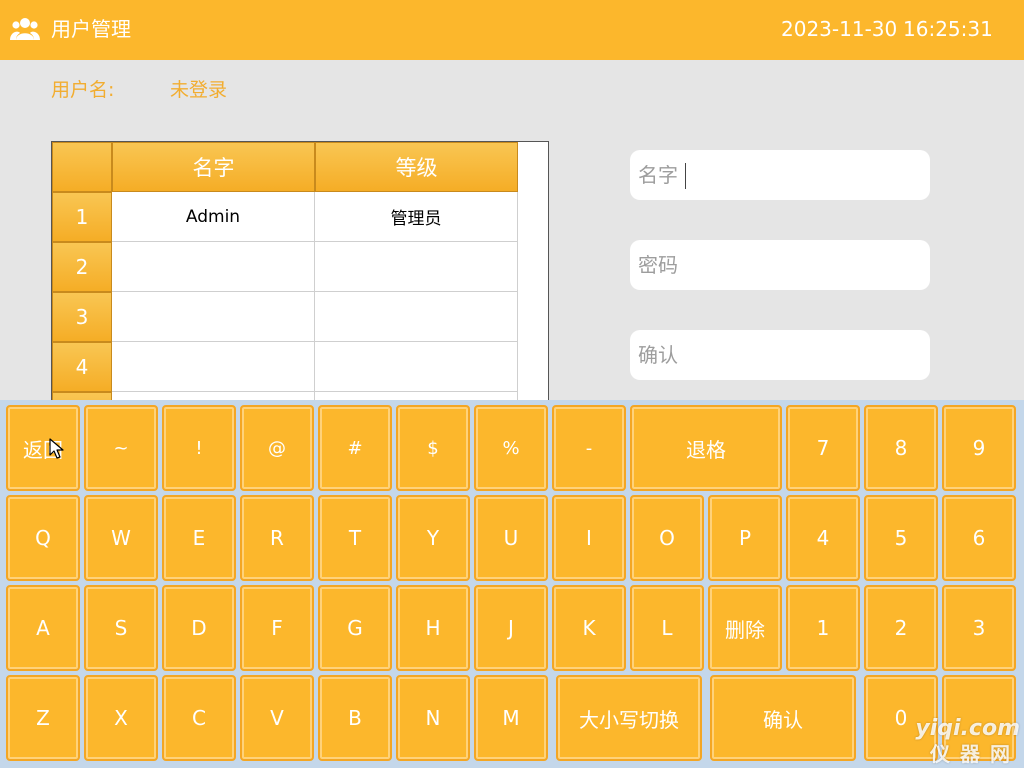 The image size is (1024, 768). Describe the element at coordinates (667, 538) in the screenshot. I see `key-o: O` at that location.